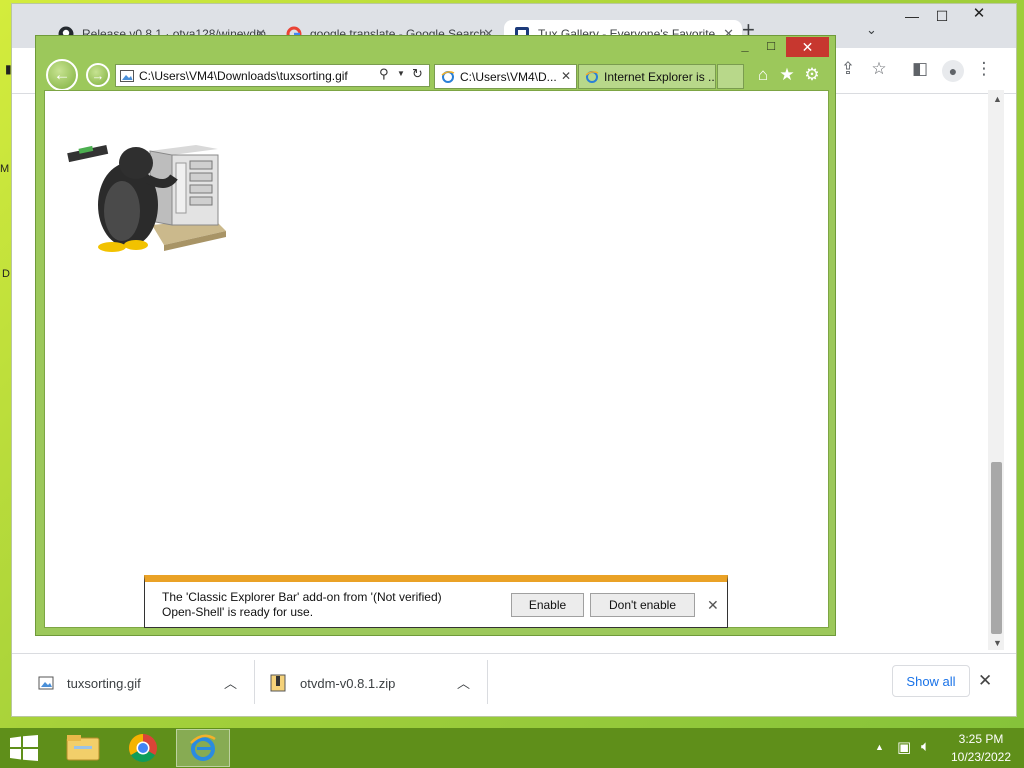 The width and height of the screenshot is (1024, 768). Describe the element at coordinates (642, 605) in the screenshot. I see `dont-enable-button: Don't enable` at that location.